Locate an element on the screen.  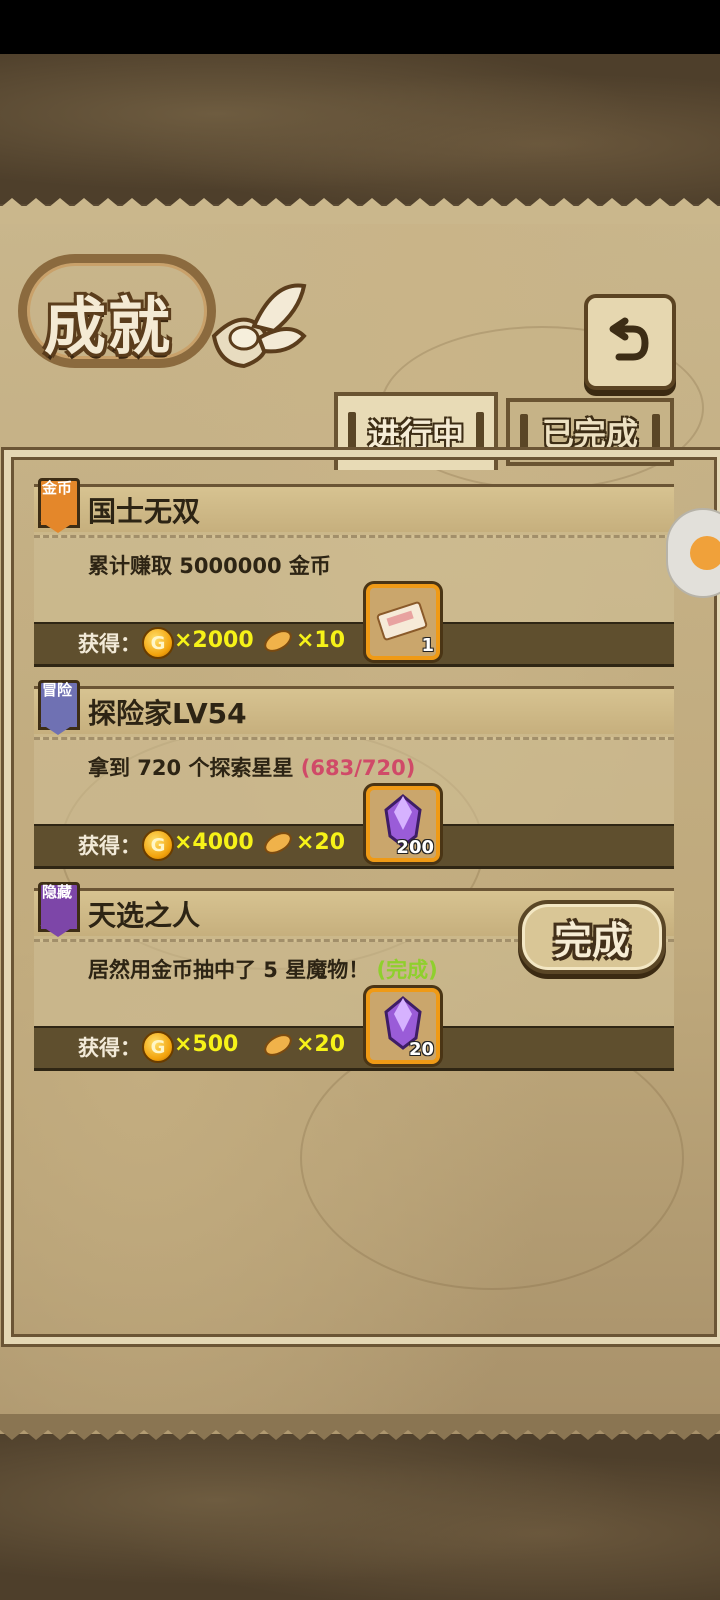
side-edge-tab is located at coordinates (693, 553).